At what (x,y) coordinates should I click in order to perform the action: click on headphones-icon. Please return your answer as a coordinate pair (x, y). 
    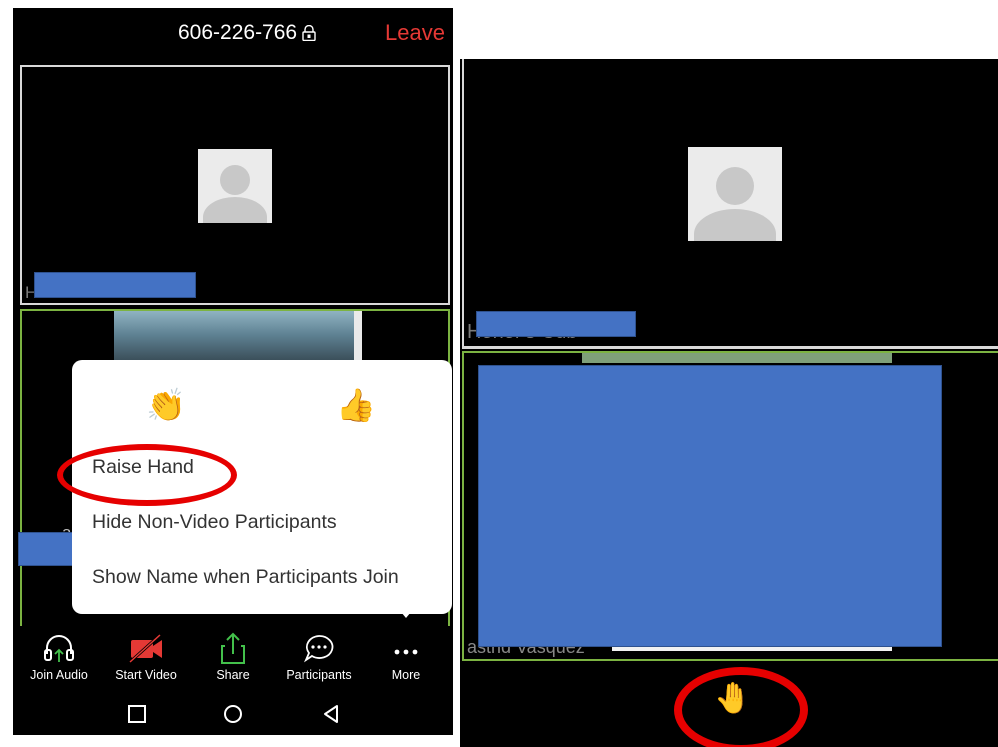
    Looking at the image, I should click on (59, 648).